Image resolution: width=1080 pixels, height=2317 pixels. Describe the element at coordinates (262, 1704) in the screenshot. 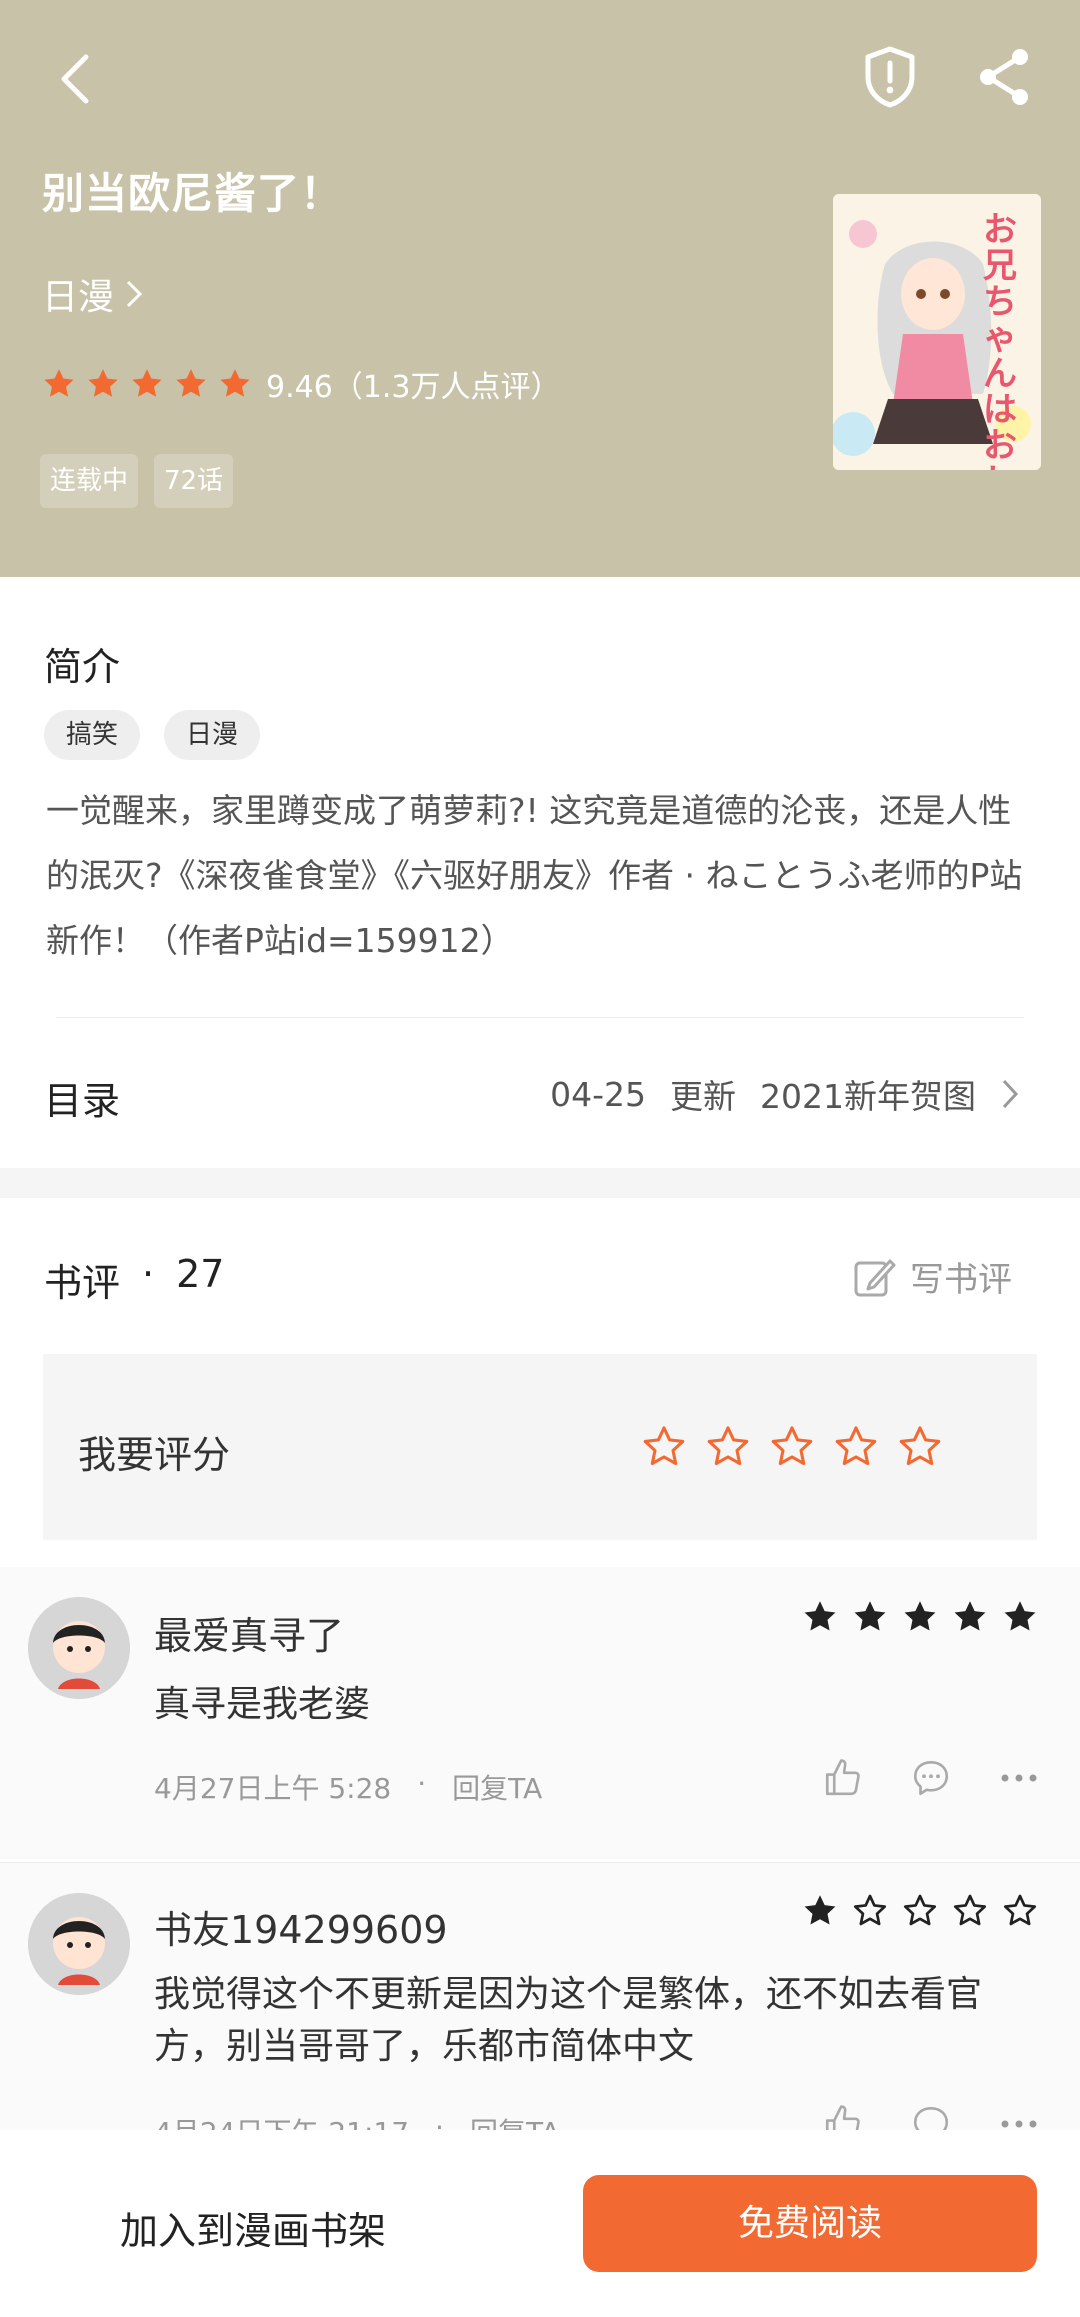

I see `review-content: 真寻是我老婆` at that location.